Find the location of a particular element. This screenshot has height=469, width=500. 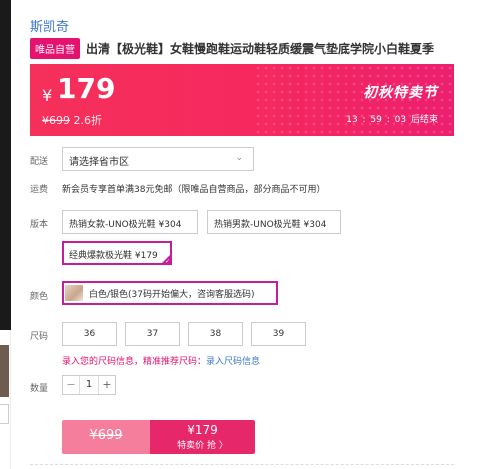

buy-now-button: ¥179 特卖价 抢 〉 is located at coordinates (202, 437).